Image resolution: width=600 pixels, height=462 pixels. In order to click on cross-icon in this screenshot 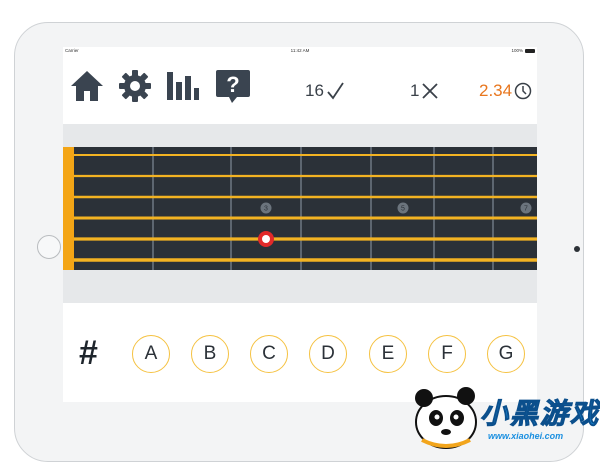, I will do `click(430, 91)`.